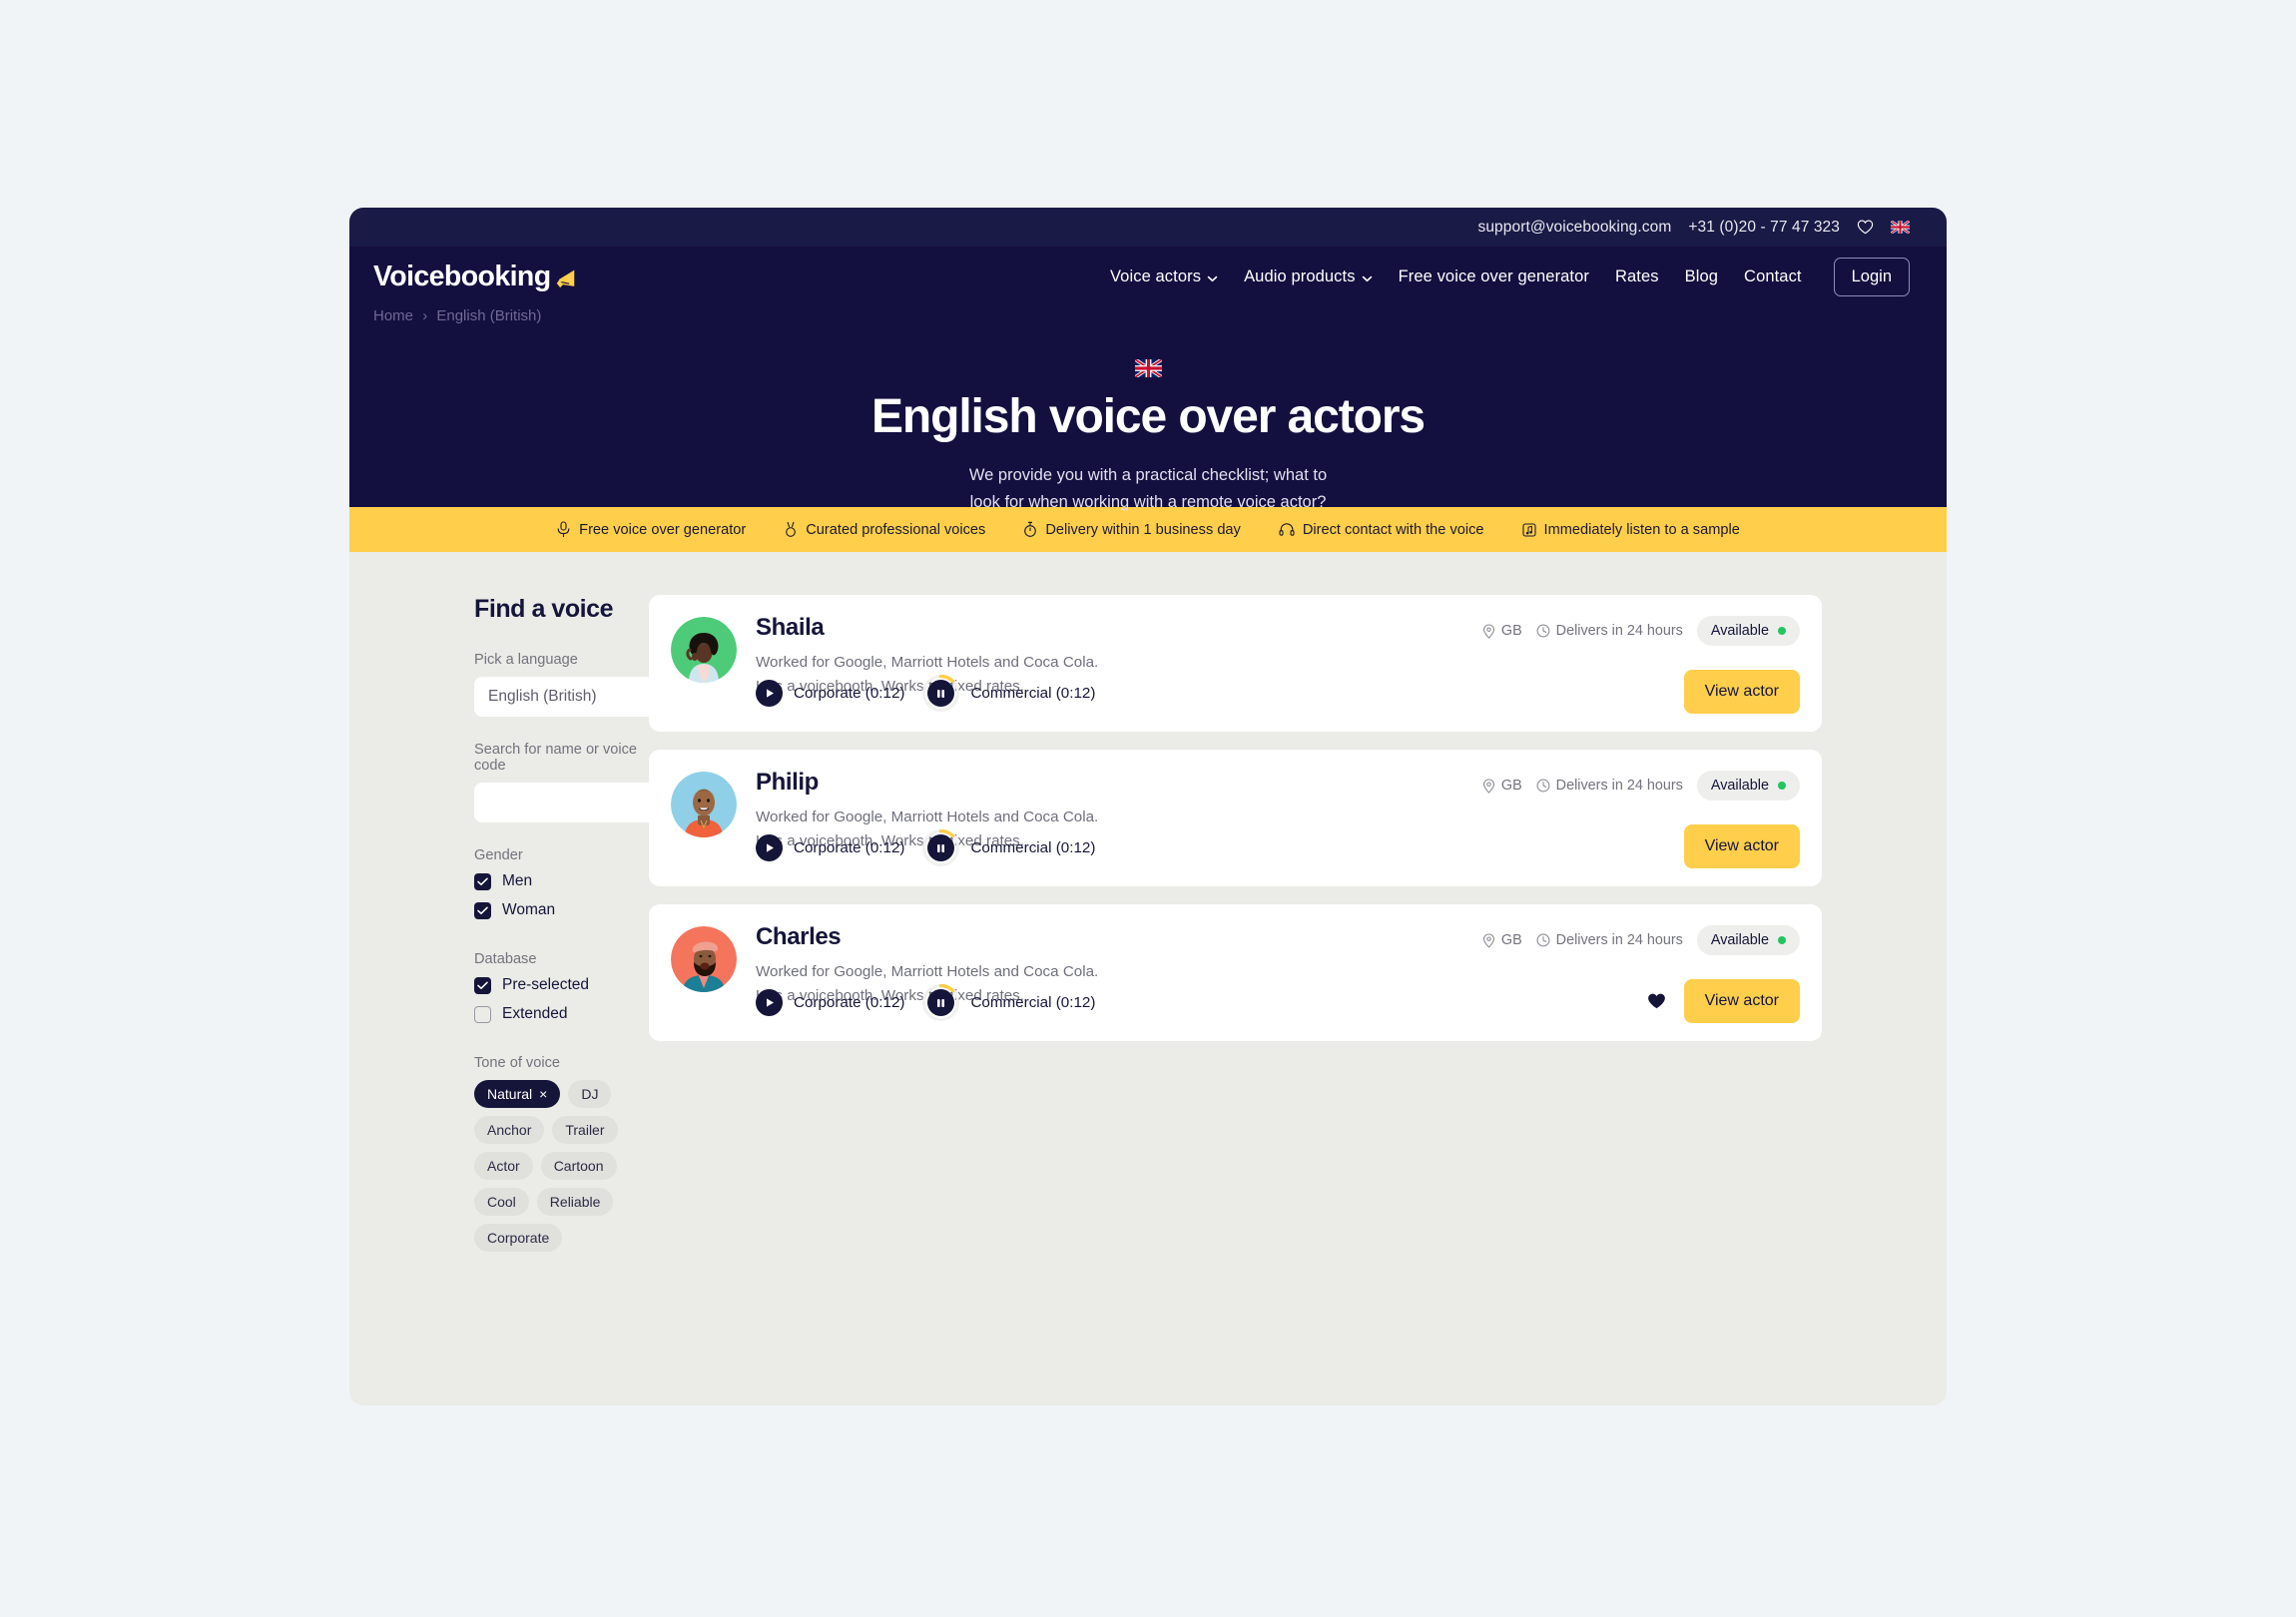 This screenshot has width=2296, height=1617. I want to click on nav-item-blog: Blog, so click(1702, 277).